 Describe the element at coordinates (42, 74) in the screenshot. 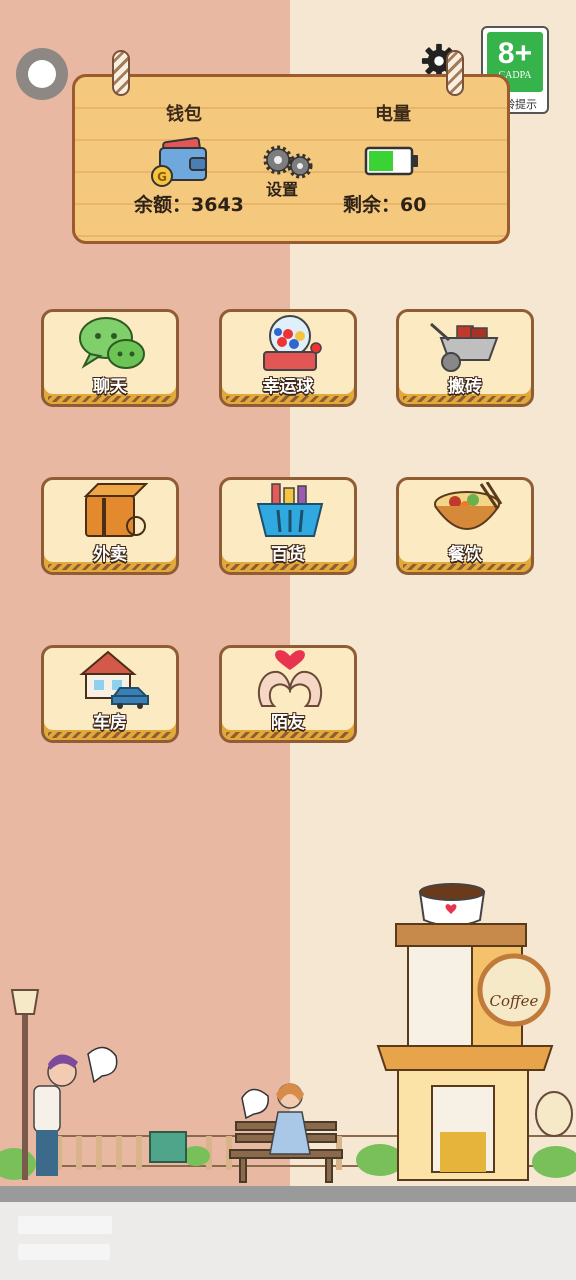

I see `floating-home-button` at that location.